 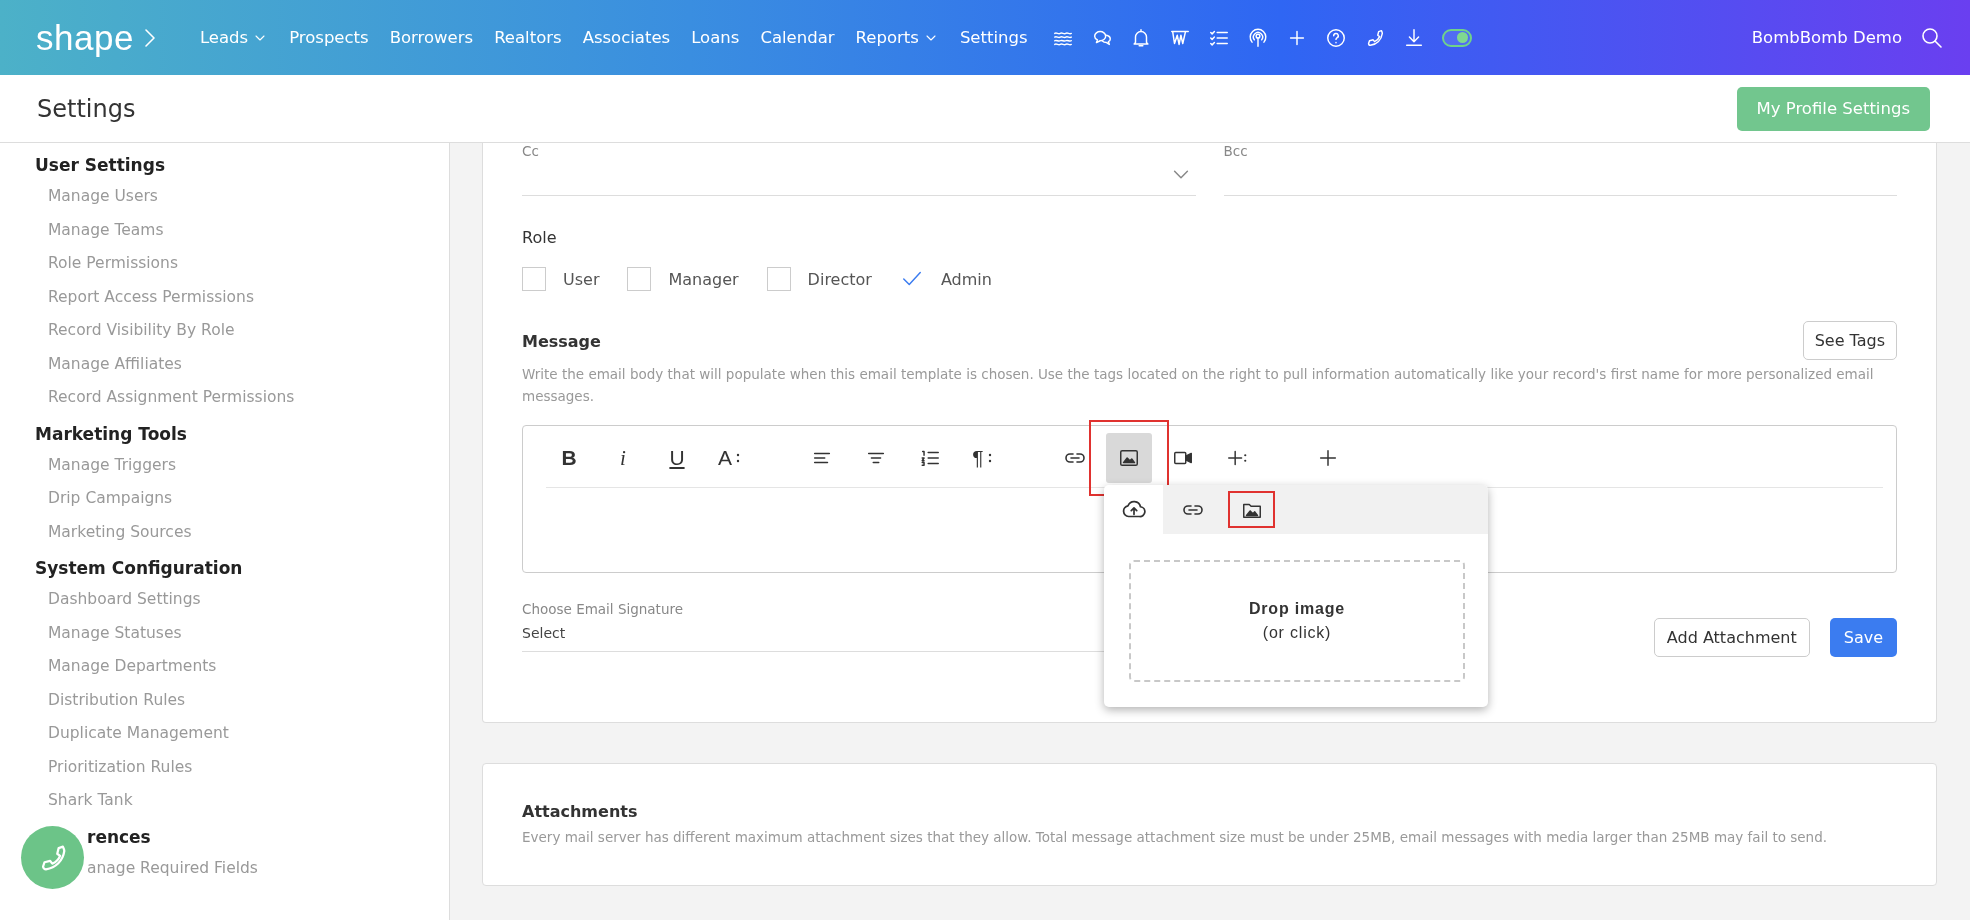 What do you see at coordinates (623, 458) in the screenshot?
I see `editor-tool-button: i` at bounding box center [623, 458].